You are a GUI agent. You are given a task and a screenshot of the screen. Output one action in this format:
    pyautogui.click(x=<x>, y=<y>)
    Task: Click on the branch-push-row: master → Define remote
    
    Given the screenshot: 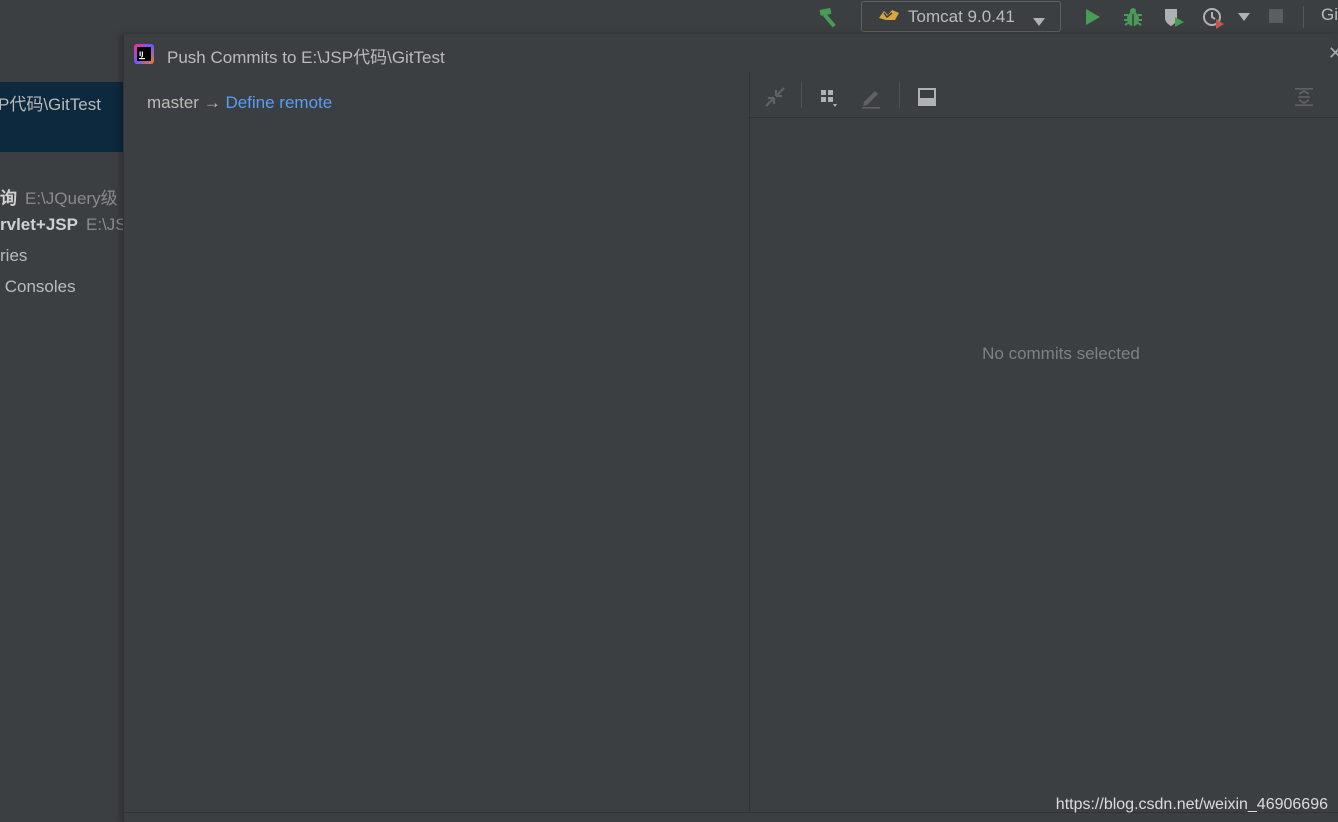 What is the action you would take?
    pyautogui.click(x=239, y=103)
    